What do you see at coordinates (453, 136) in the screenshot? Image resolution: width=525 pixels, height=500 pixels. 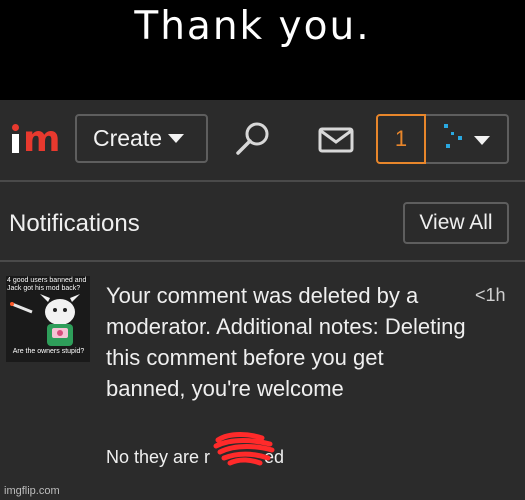 I see `user-avatar-icon` at bounding box center [453, 136].